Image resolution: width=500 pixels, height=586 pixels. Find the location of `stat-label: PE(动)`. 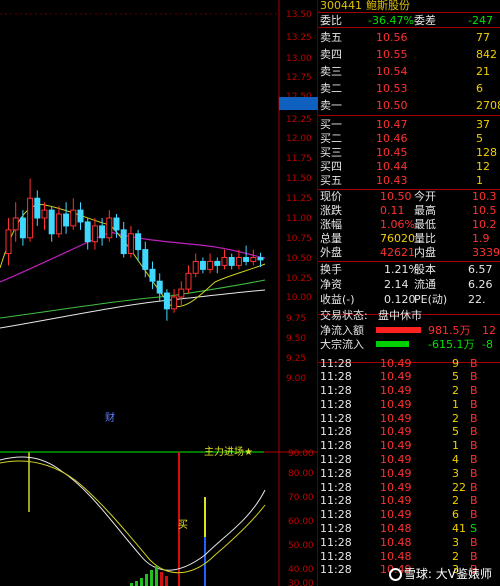

stat-label: PE(动) is located at coordinates (431, 299).